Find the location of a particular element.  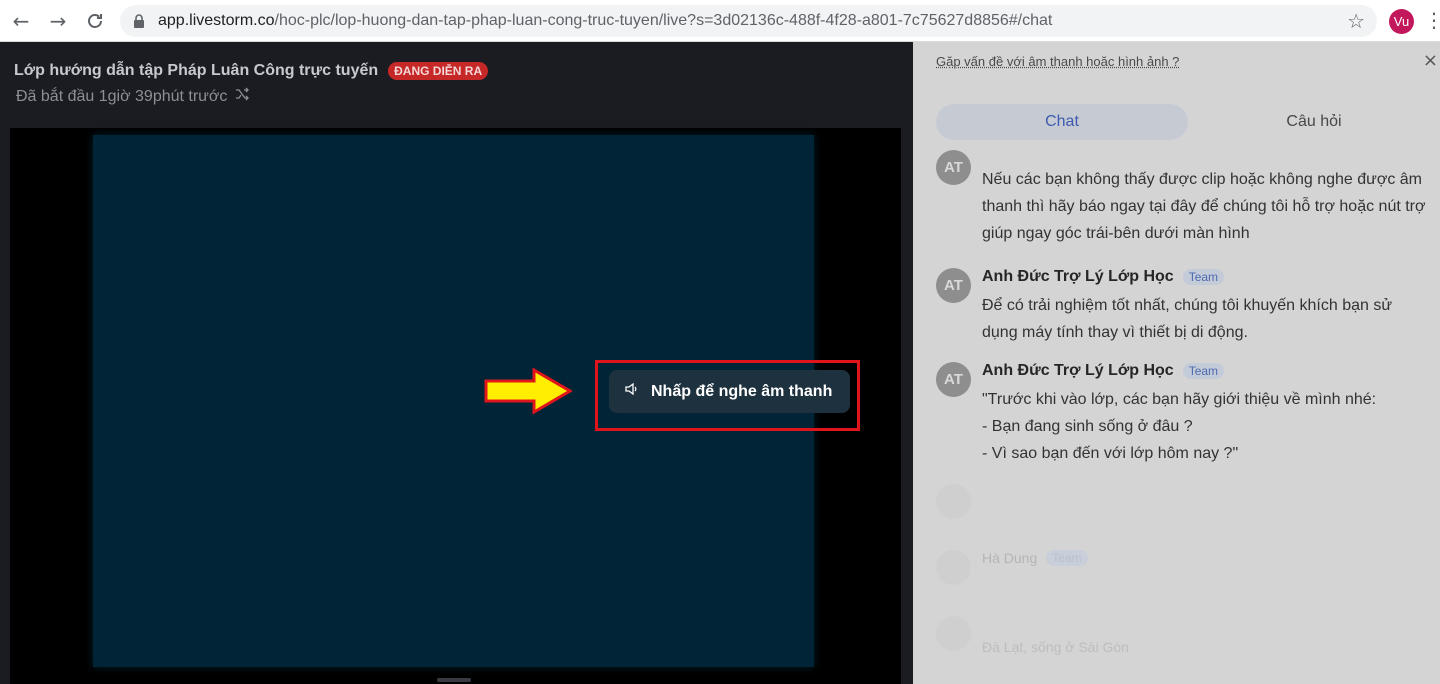

sidebar-tabs: Chat Câu hỏi is located at coordinates (1188, 122).